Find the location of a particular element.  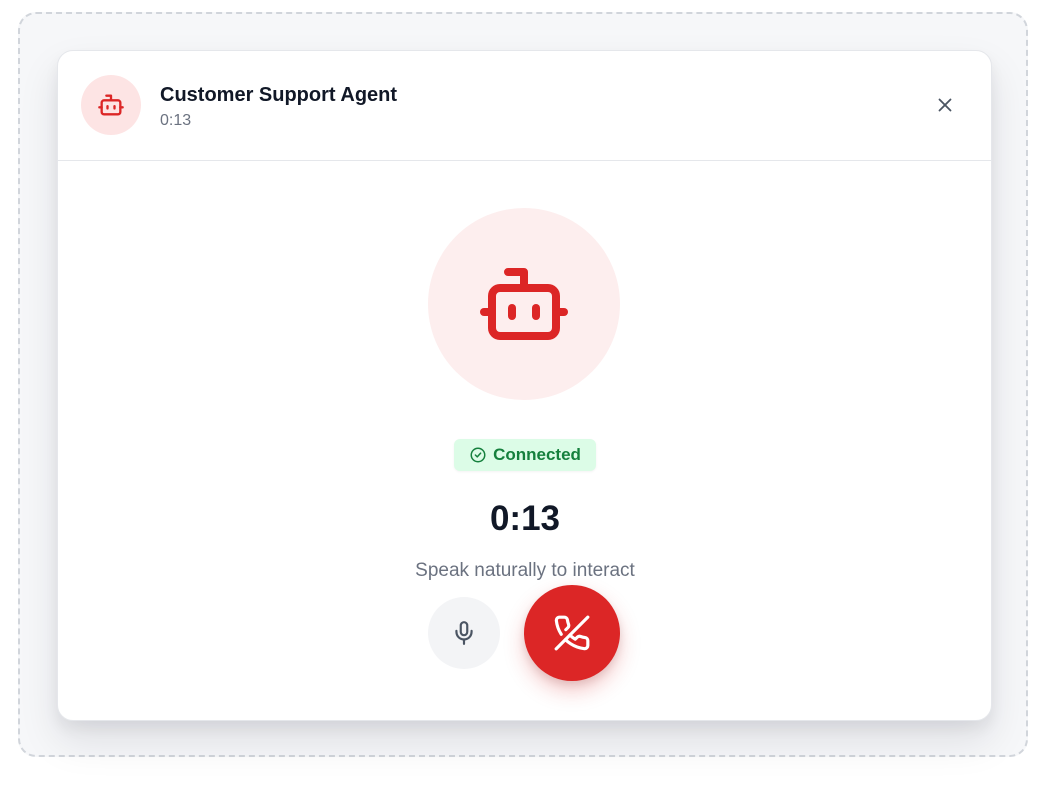

phone-off-icon is located at coordinates (572, 633).